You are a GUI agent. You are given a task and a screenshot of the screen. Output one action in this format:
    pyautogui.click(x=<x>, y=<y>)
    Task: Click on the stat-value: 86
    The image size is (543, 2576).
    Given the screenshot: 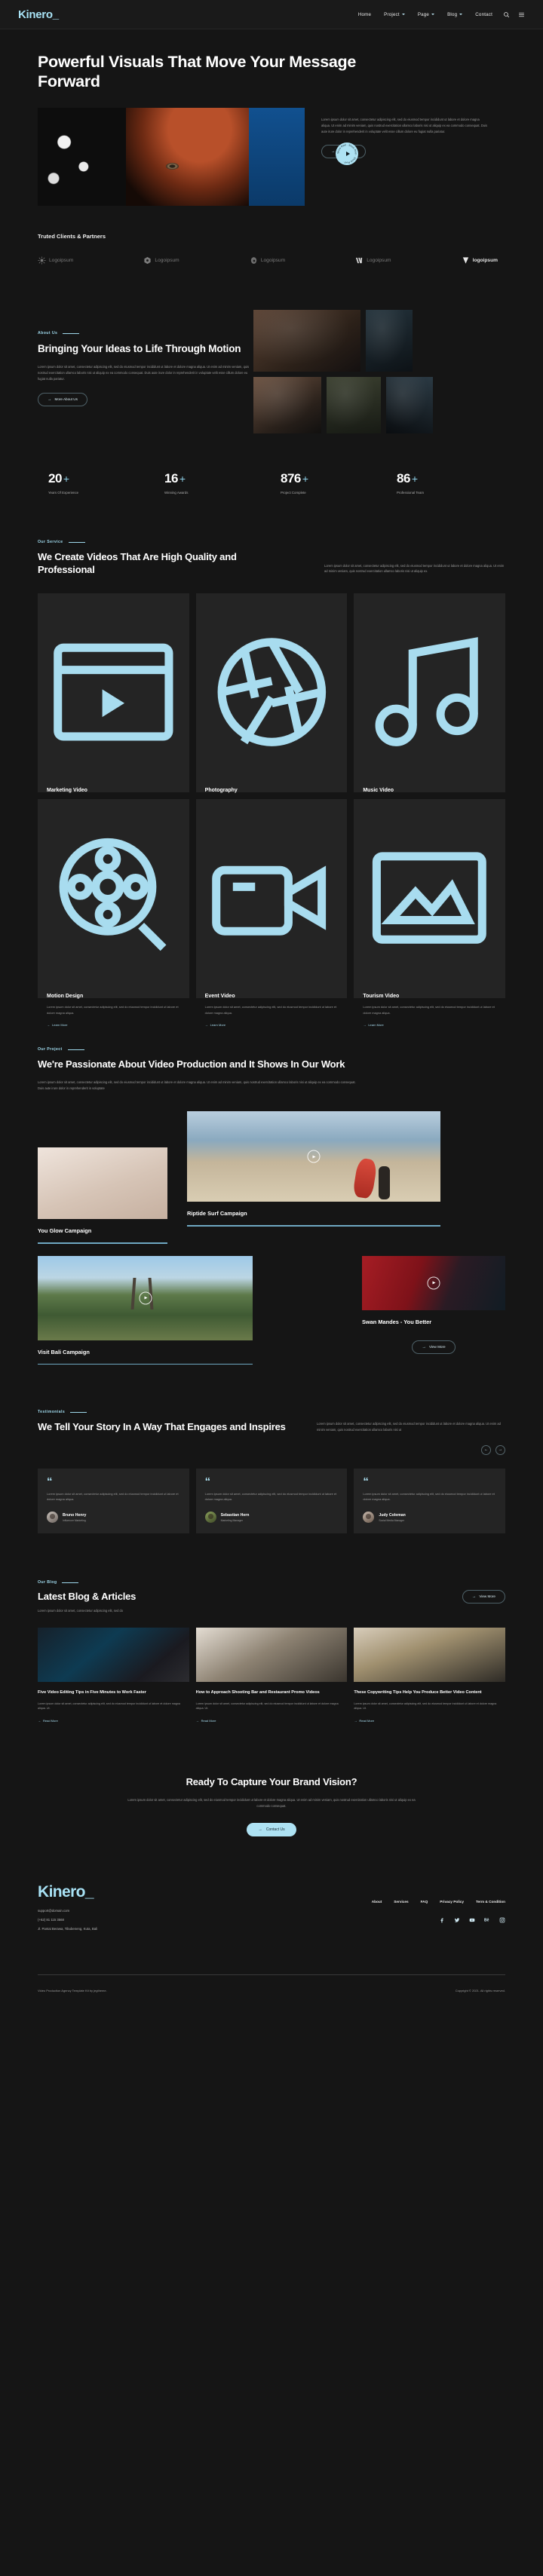 What is the action you would take?
    pyautogui.click(x=403, y=478)
    